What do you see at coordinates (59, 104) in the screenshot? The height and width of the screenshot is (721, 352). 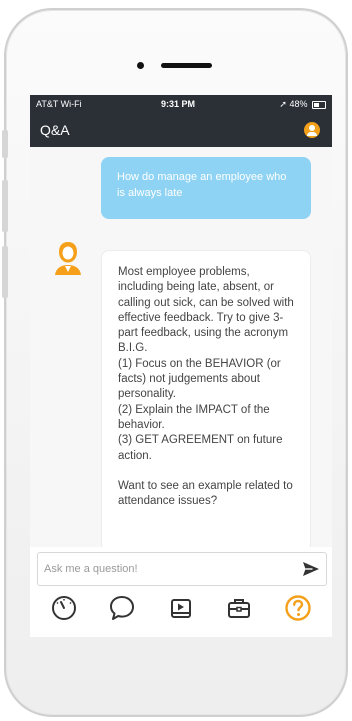 I see `carrier-label: AT&T Wi-Fi` at bounding box center [59, 104].